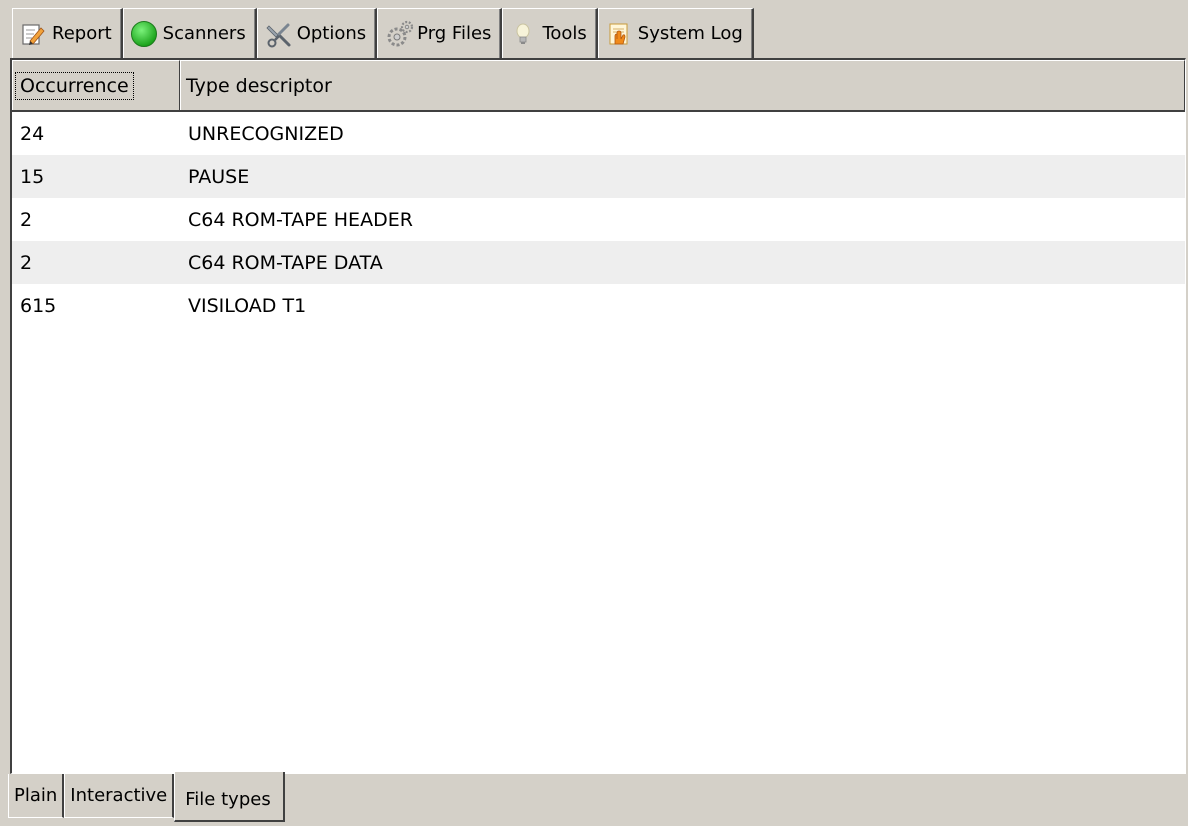 The height and width of the screenshot is (826, 1188). Describe the element at coordinates (266, 133) in the screenshot. I see `type-descriptor-cell: UNRECOGNIZED` at that location.